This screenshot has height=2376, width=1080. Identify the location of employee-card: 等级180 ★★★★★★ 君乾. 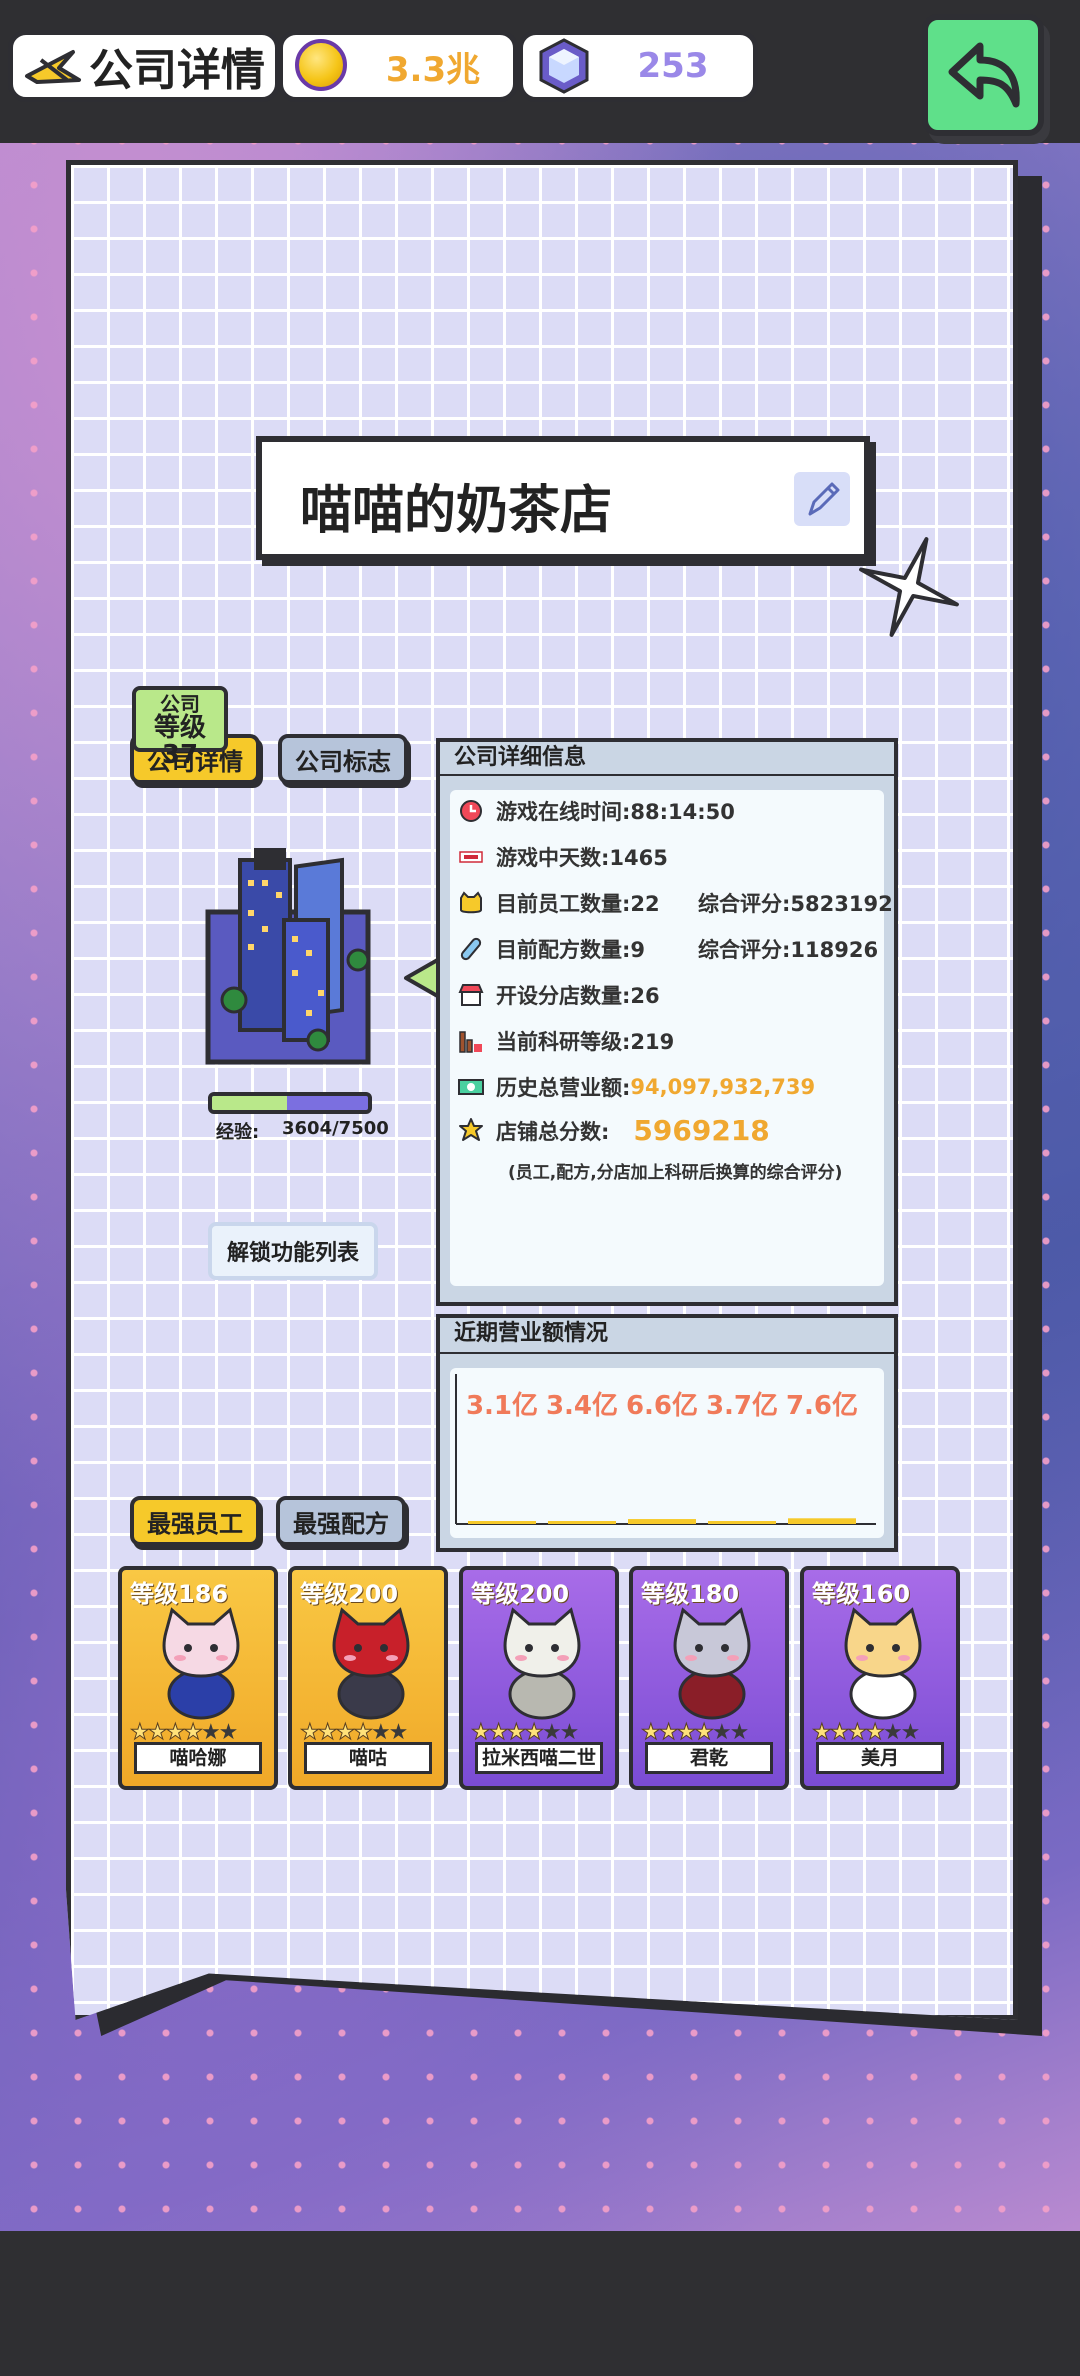
(709, 1678).